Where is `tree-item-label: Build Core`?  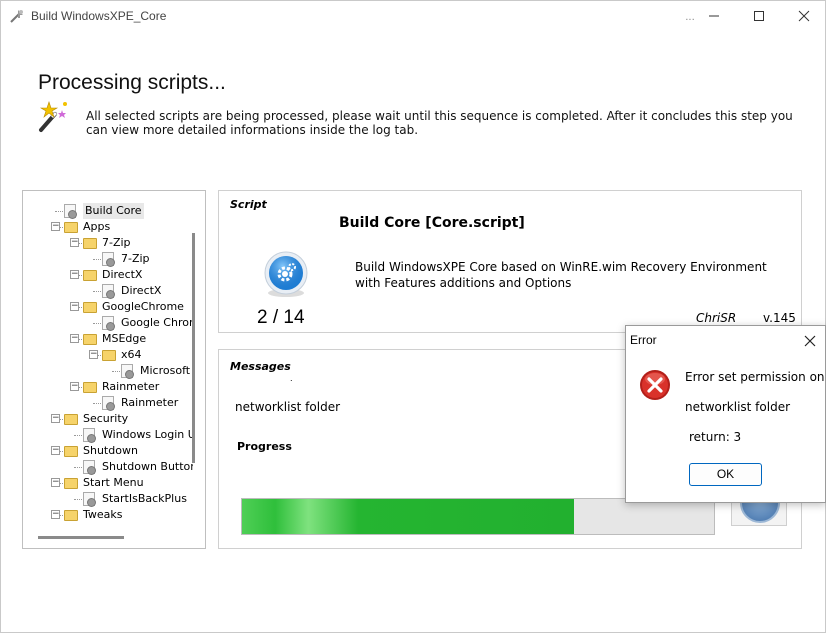
tree-item-label: Build Core is located at coordinates (113, 211).